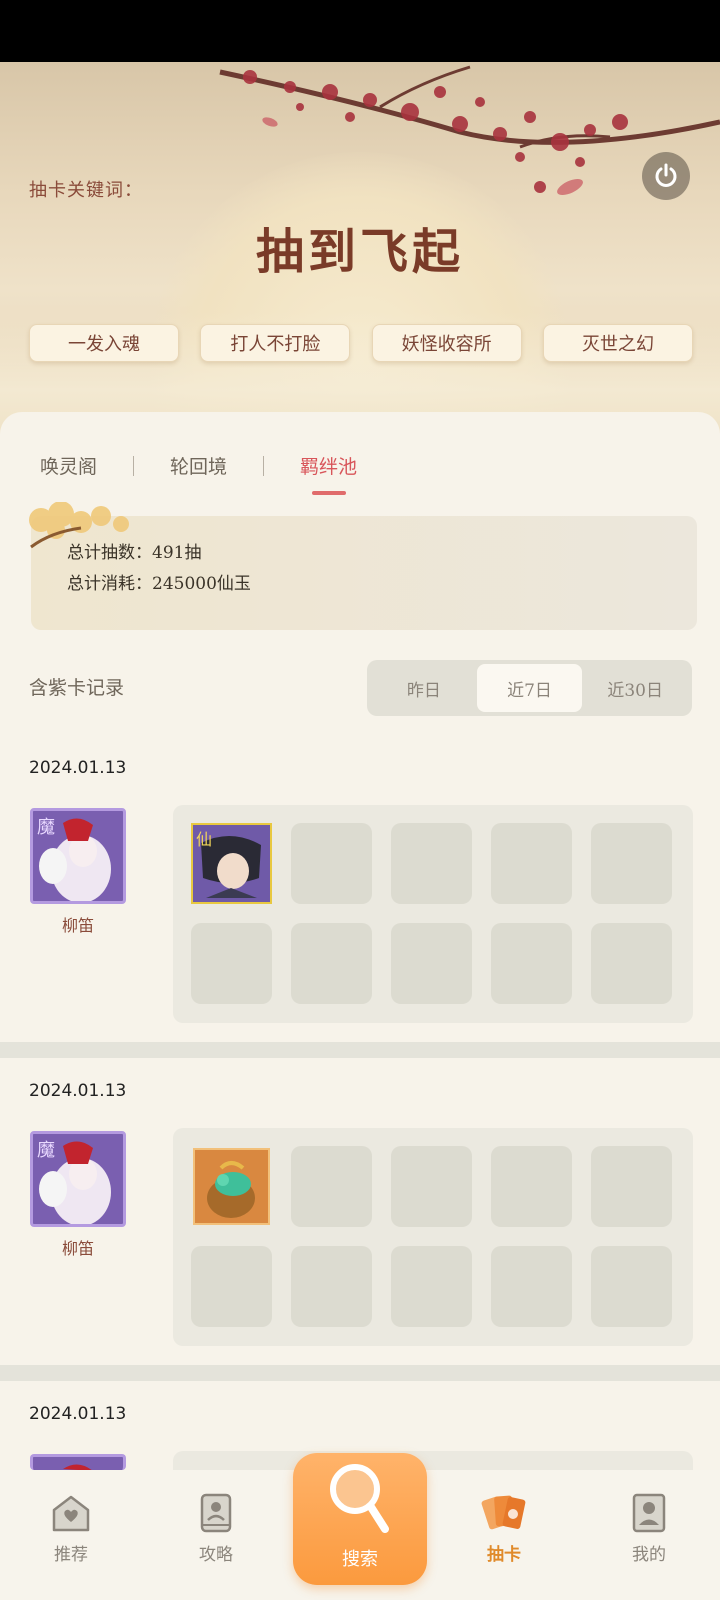  I want to click on nav-draw-card: 抽卡, so click(504, 1528).